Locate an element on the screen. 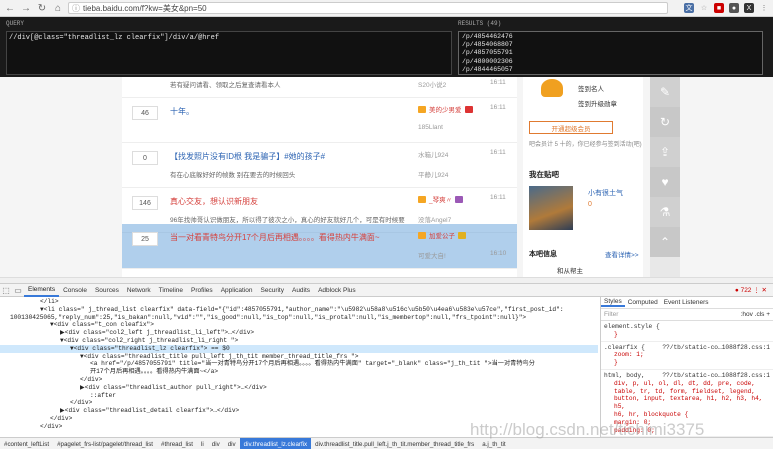  reload-icon: ↻ is located at coordinates (42, 8).